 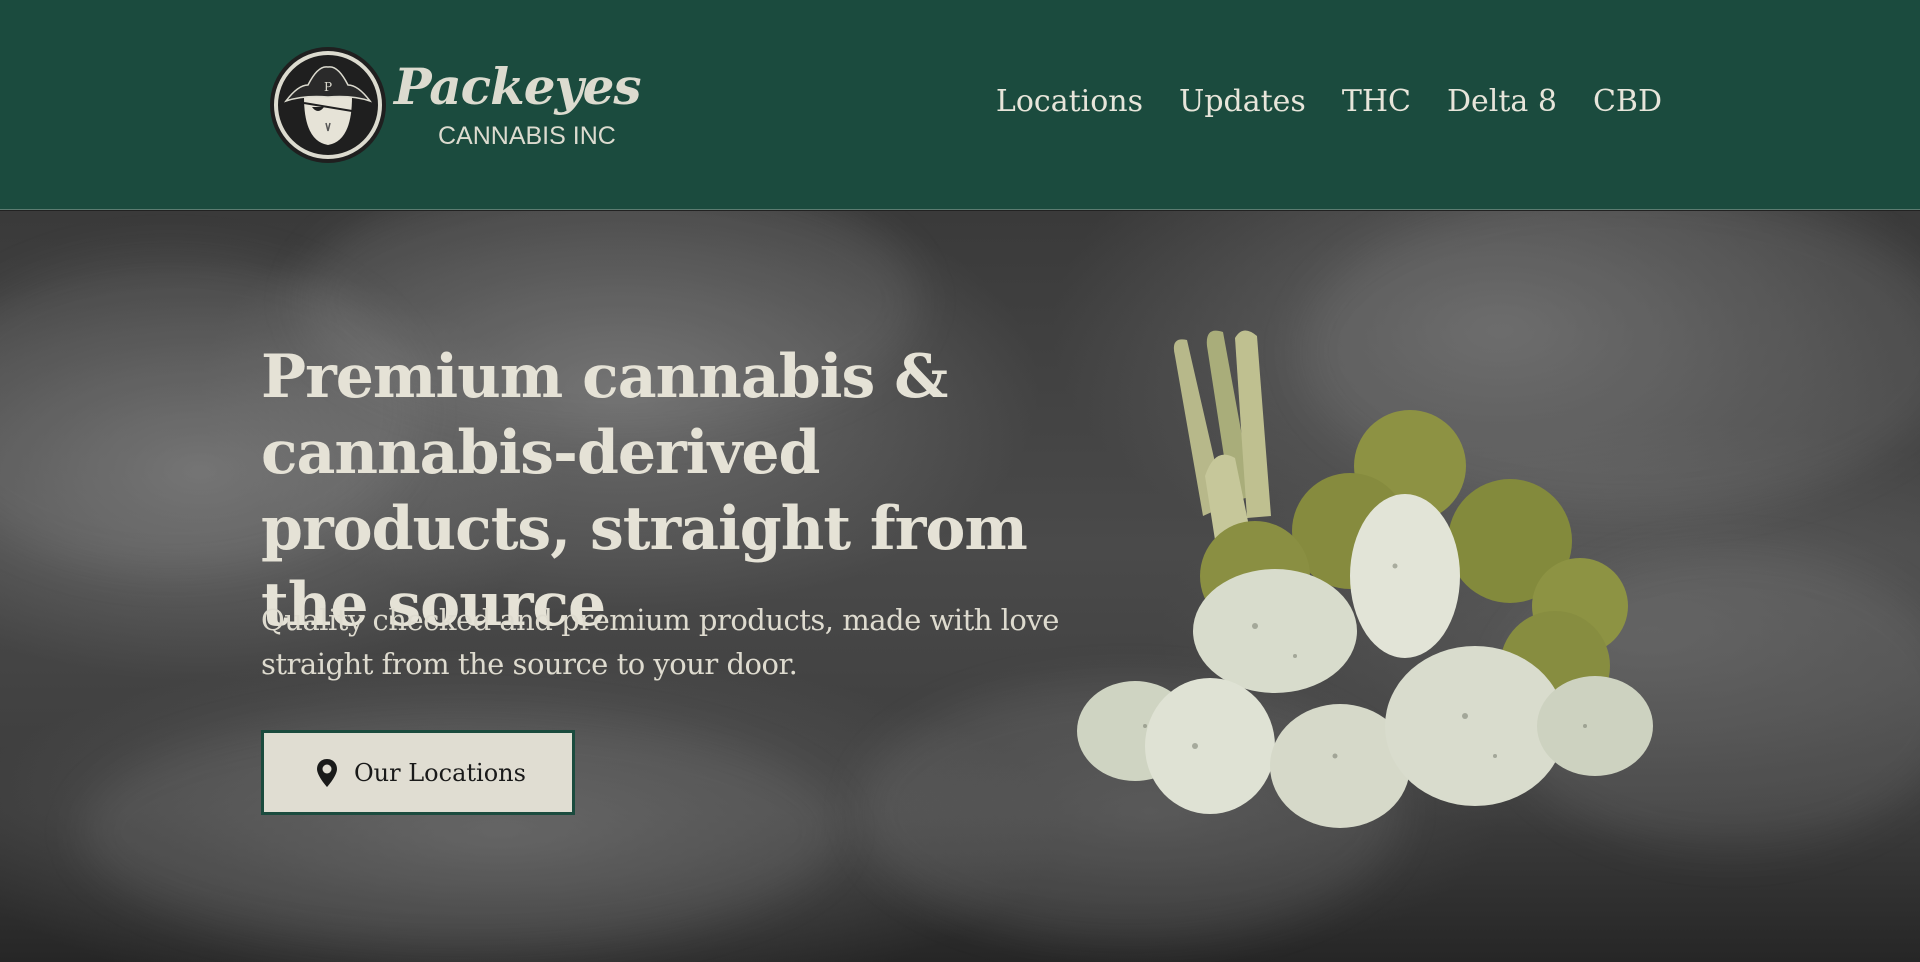 I want to click on nav-item-thc: THC, so click(x=1376, y=102).